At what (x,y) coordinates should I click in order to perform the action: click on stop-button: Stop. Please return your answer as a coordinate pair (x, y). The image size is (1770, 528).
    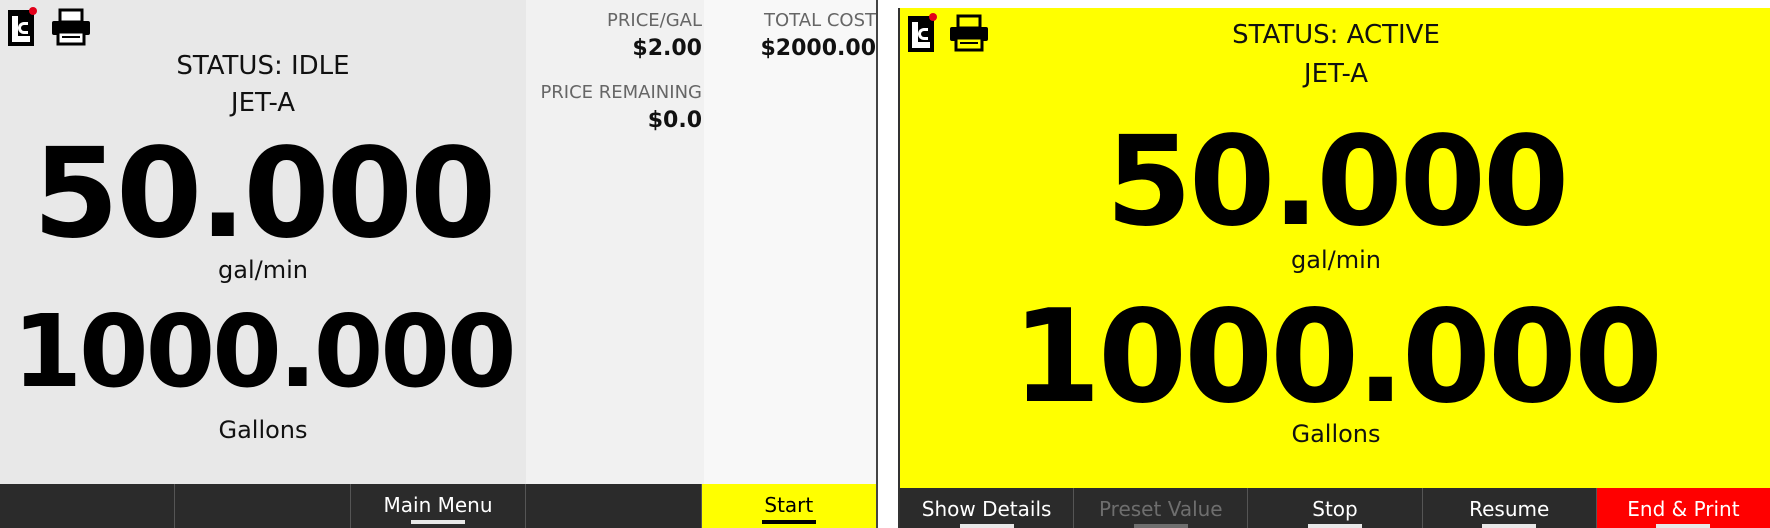
    Looking at the image, I should click on (1335, 508).